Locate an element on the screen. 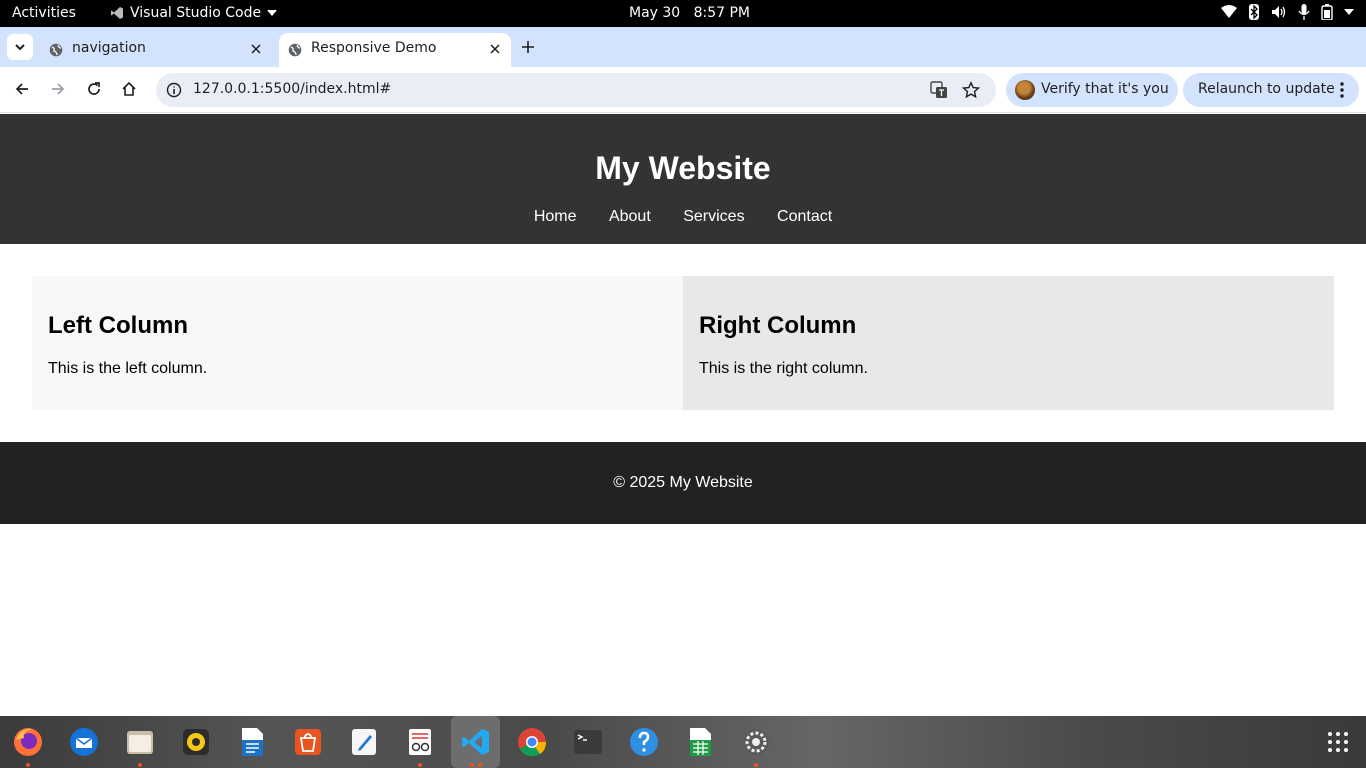 The width and height of the screenshot is (1366, 768). vscode-icon is located at coordinates (476, 742).